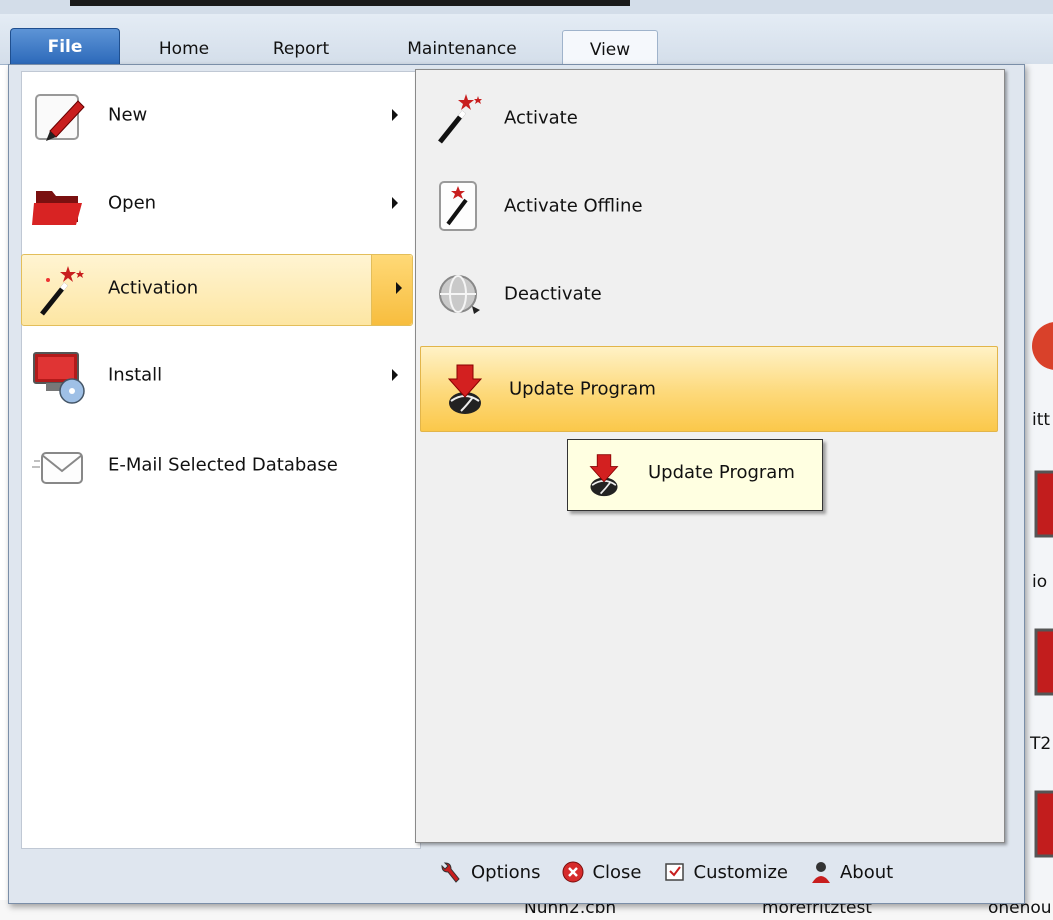  Describe the element at coordinates (820, 872) in the screenshot. I see `person-icon` at that location.